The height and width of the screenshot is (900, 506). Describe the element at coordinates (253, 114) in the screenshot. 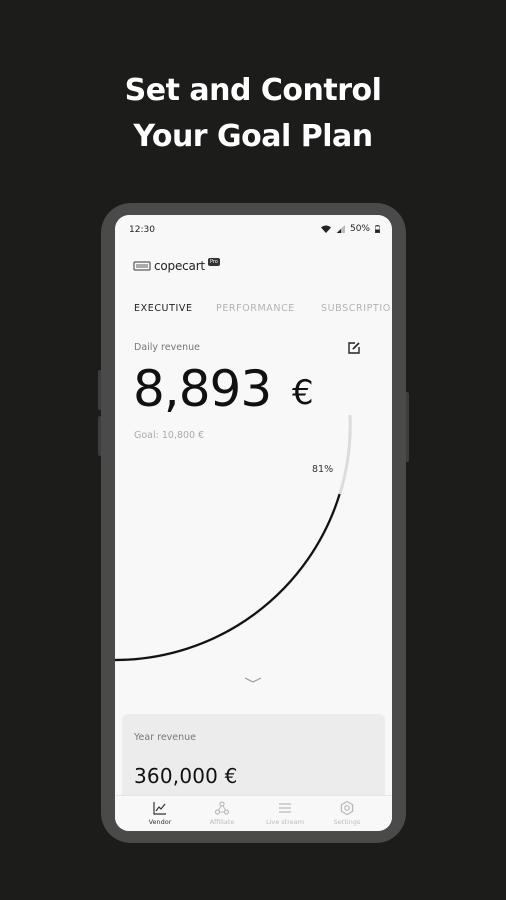

I see `headline: Set and Control Your Goal Plan` at that location.